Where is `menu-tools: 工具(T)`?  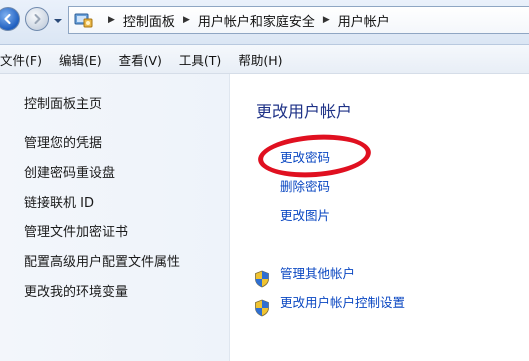
menu-tools: 工具(T) is located at coordinates (204, 59).